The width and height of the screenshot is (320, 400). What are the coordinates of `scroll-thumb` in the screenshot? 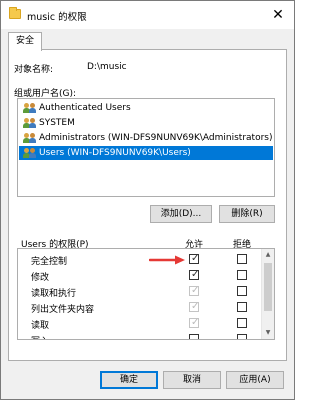 It's located at (268, 287).